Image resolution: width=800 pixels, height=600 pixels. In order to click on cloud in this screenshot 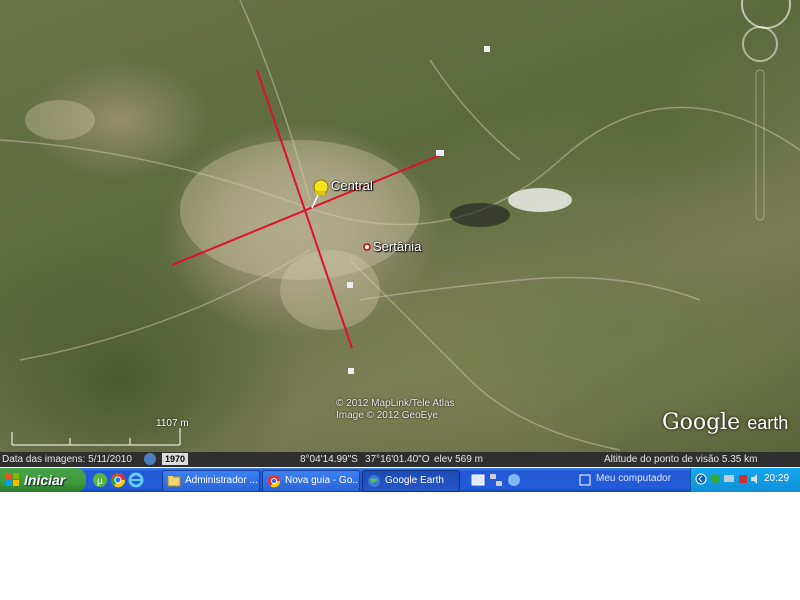, I will do `click(540, 200)`.